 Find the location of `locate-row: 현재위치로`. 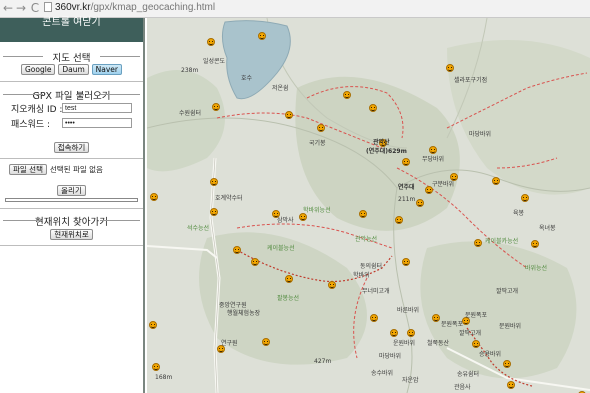

locate-row: 현재위치로 is located at coordinates (71, 234).